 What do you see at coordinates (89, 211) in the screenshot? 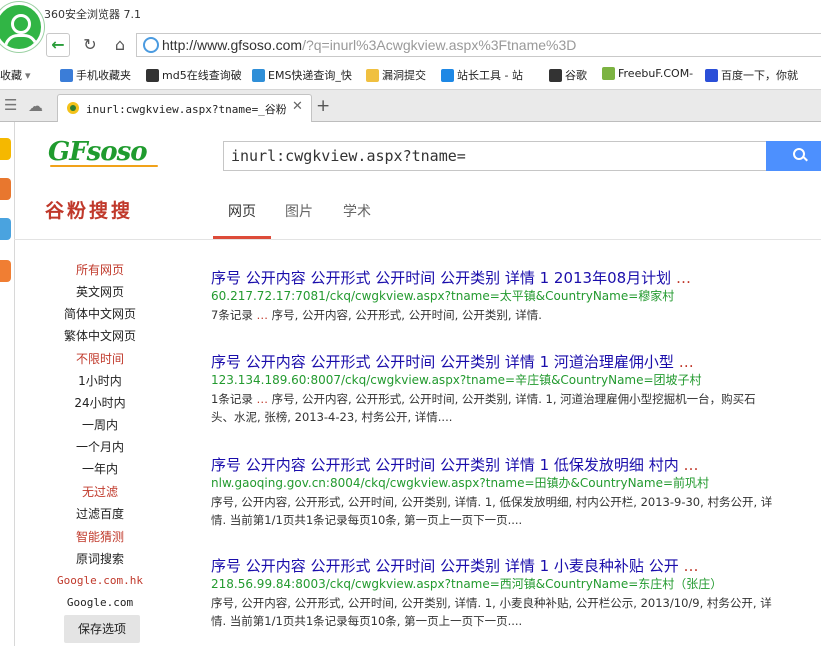
I see `brand-name: 谷粉搜搜` at bounding box center [89, 211].